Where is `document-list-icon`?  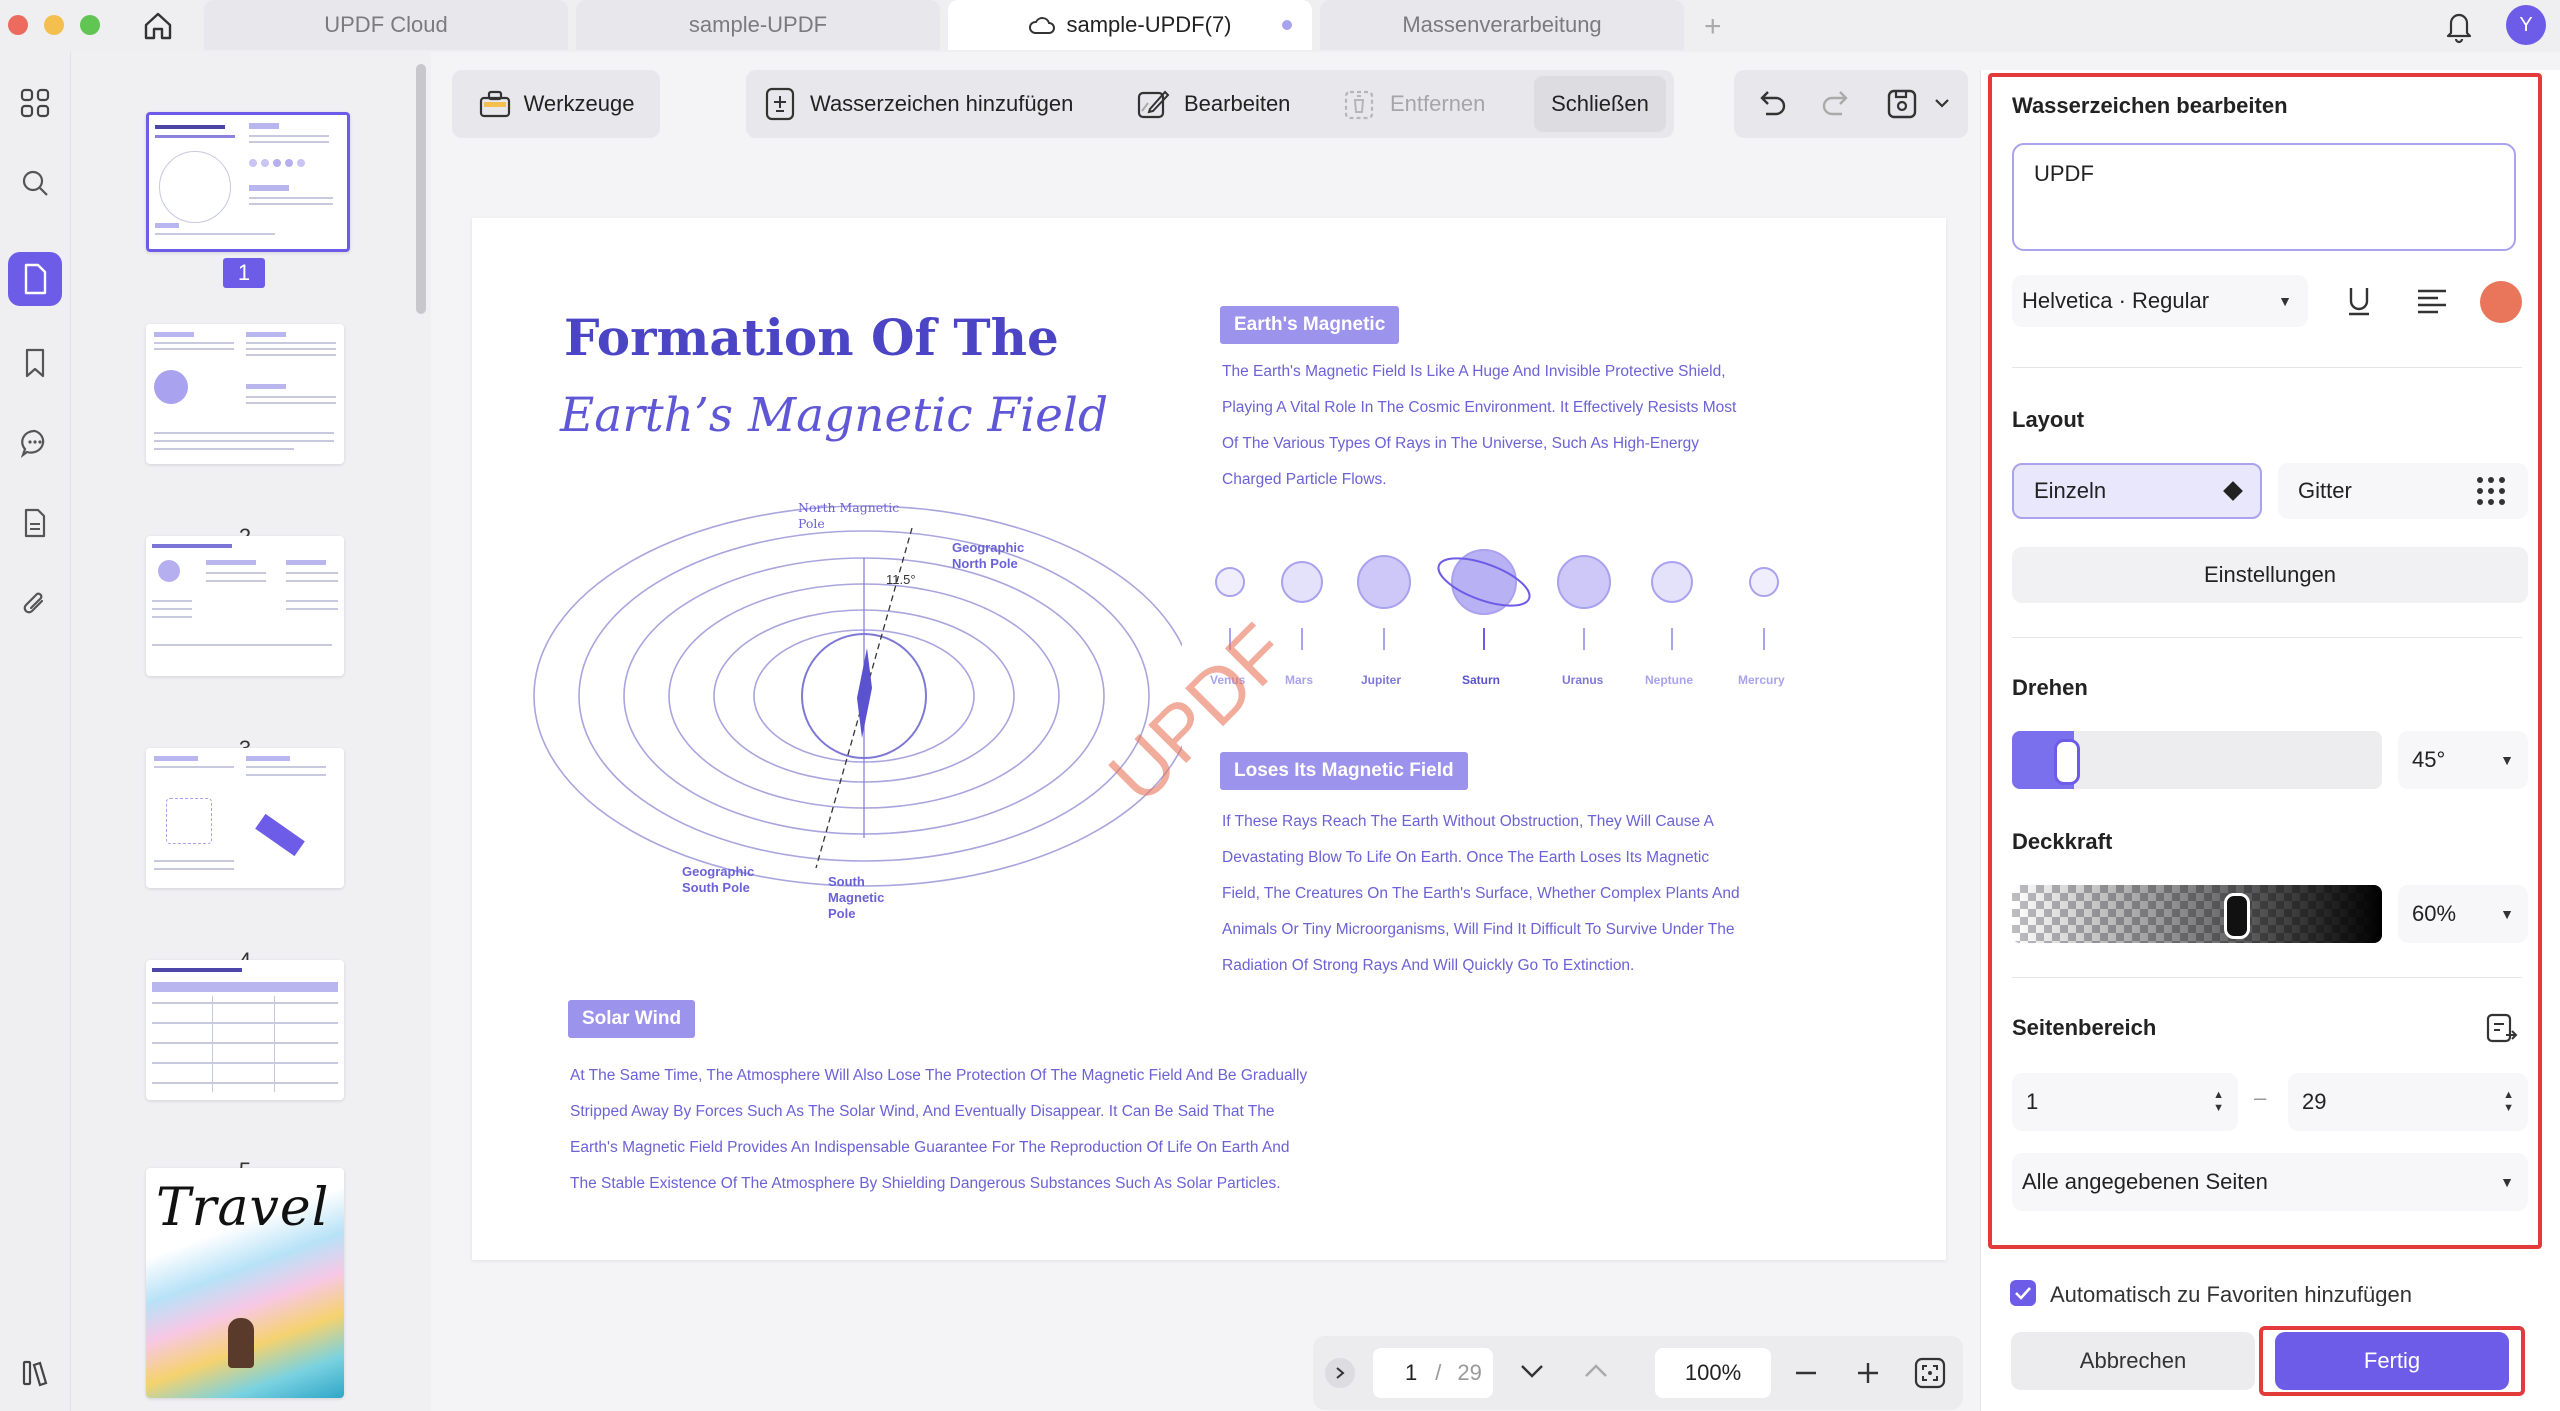
document-list-icon is located at coordinates (35, 523).